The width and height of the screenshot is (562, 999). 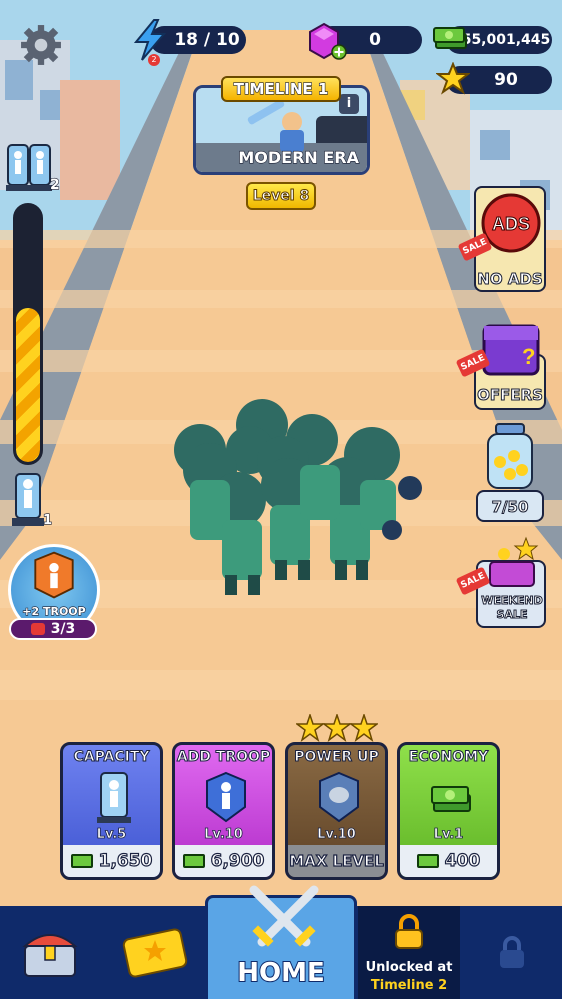 I want to click on cash-stack-icon, so click(x=450, y=38).